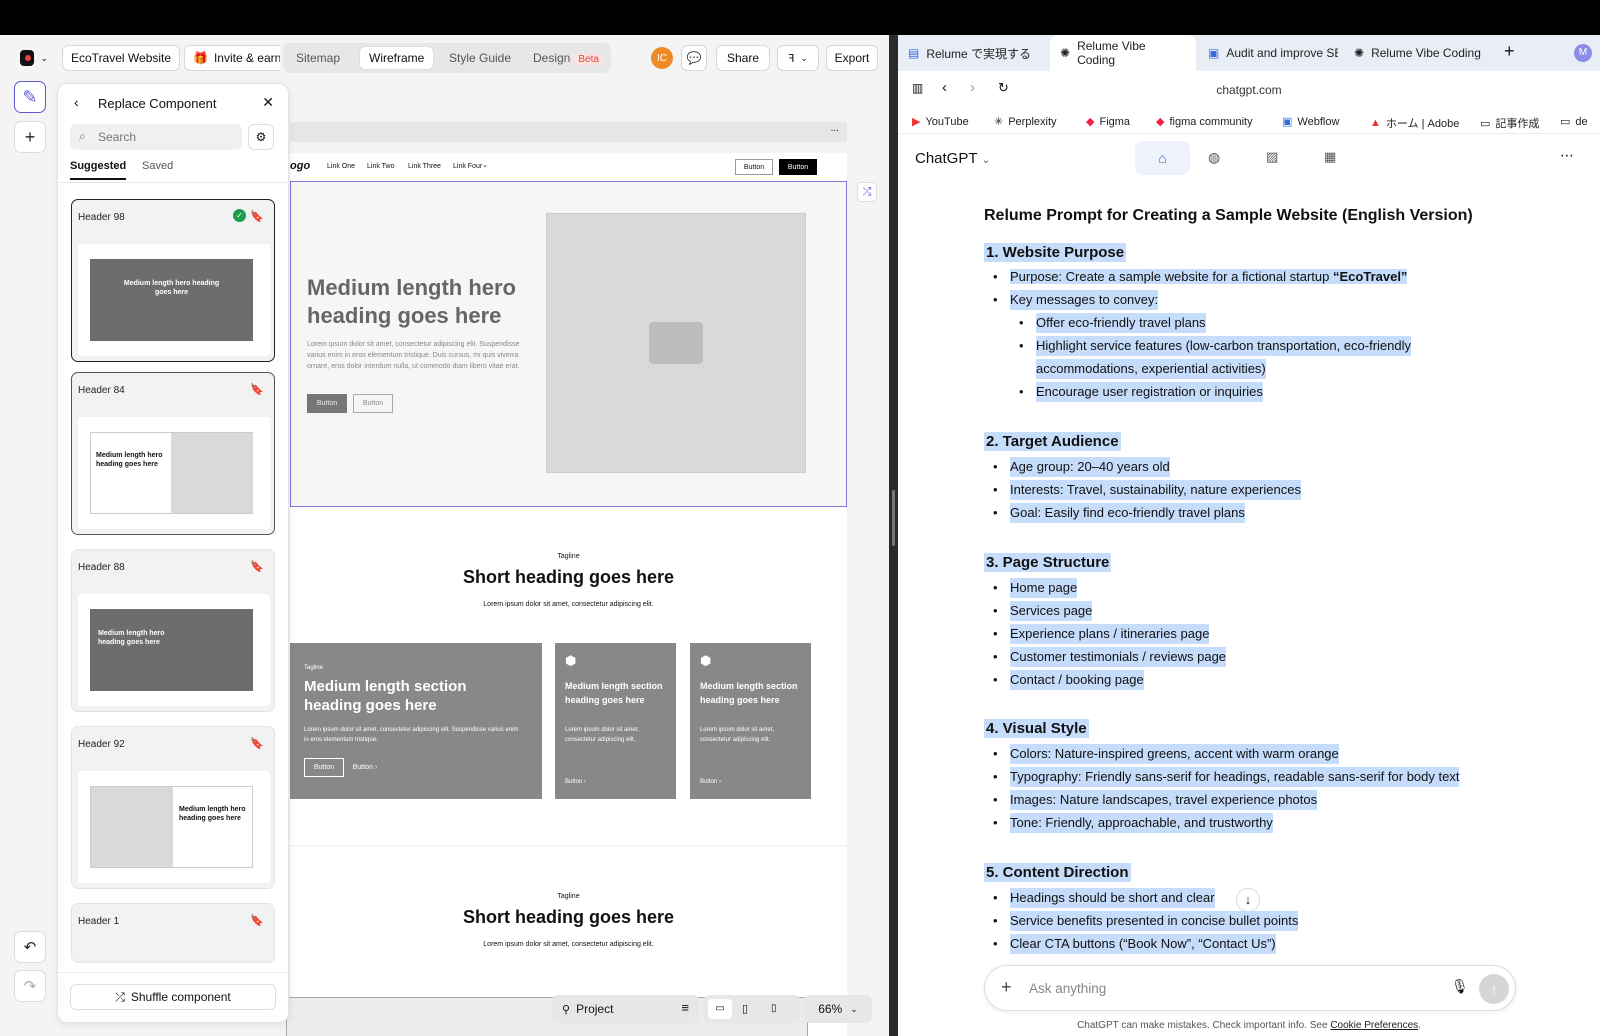 This screenshot has height=1036, width=1600. What do you see at coordinates (341, 166) in the screenshot?
I see `nav-link: Link One` at bounding box center [341, 166].